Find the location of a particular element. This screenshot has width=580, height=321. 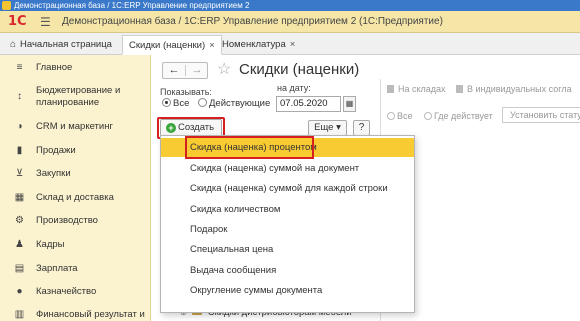

tab-warehouses: На складах is located at coordinates (416, 89).